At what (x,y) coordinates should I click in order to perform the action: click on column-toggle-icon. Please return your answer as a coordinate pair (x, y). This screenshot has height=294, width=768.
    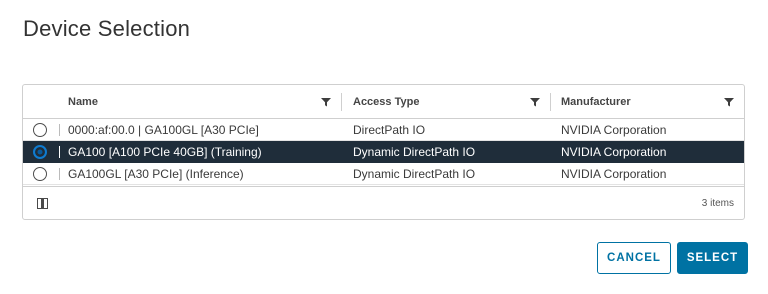
    Looking at the image, I should click on (42, 203).